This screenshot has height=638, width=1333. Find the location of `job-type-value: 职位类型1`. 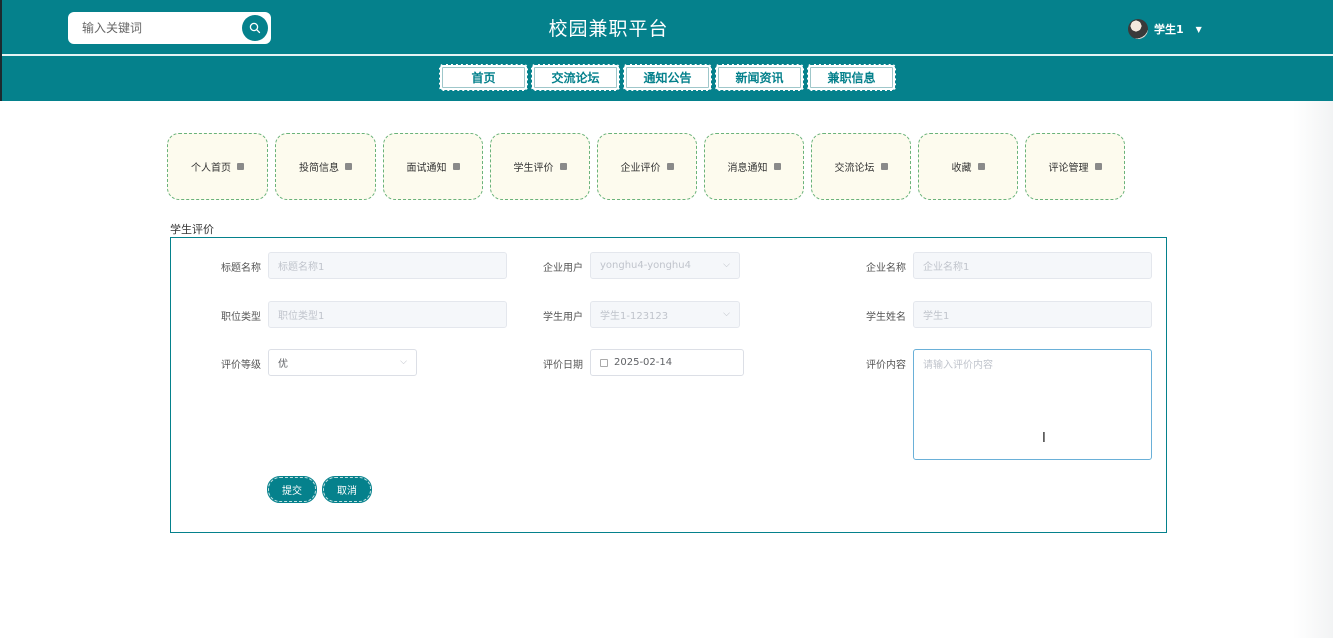

job-type-value: 职位类型1 is located at coordinates (301, 316).